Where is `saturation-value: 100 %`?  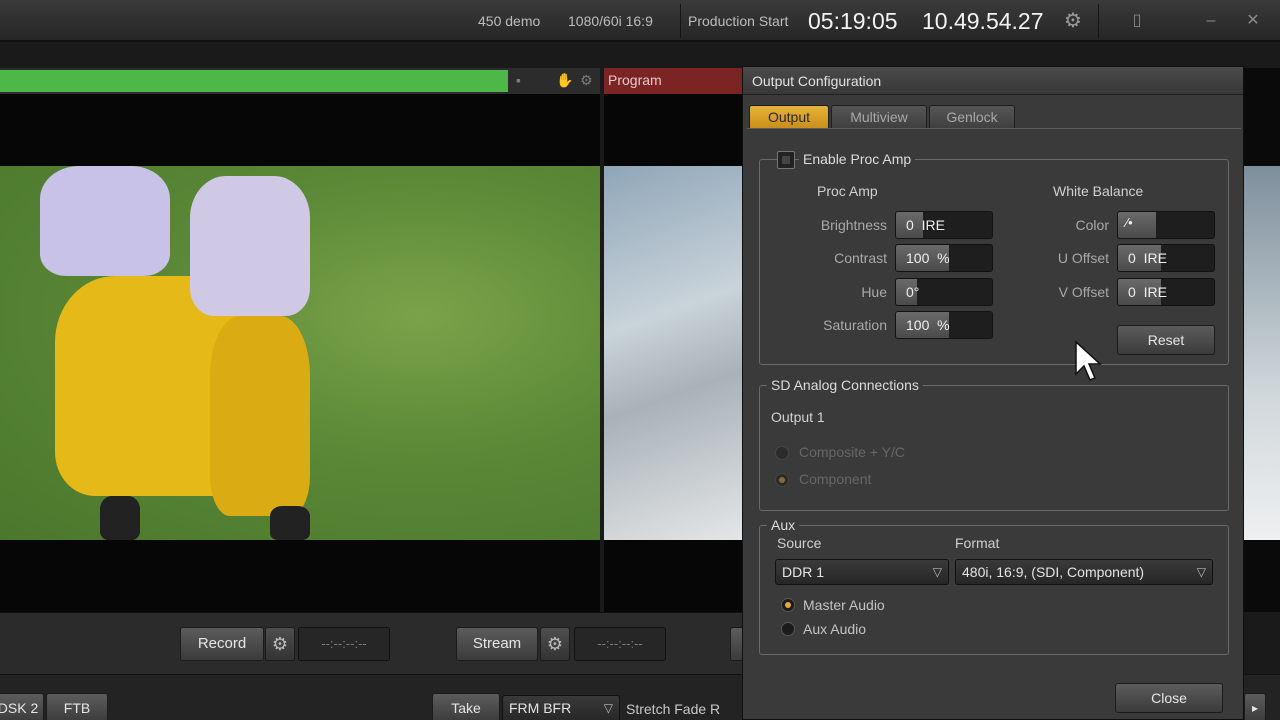
saturation-value: 100 % is located at coordinates (928, 325).